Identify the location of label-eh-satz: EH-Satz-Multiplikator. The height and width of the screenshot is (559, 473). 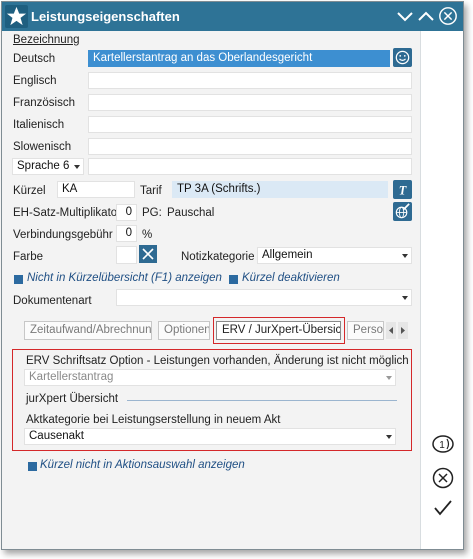
(67, 213).